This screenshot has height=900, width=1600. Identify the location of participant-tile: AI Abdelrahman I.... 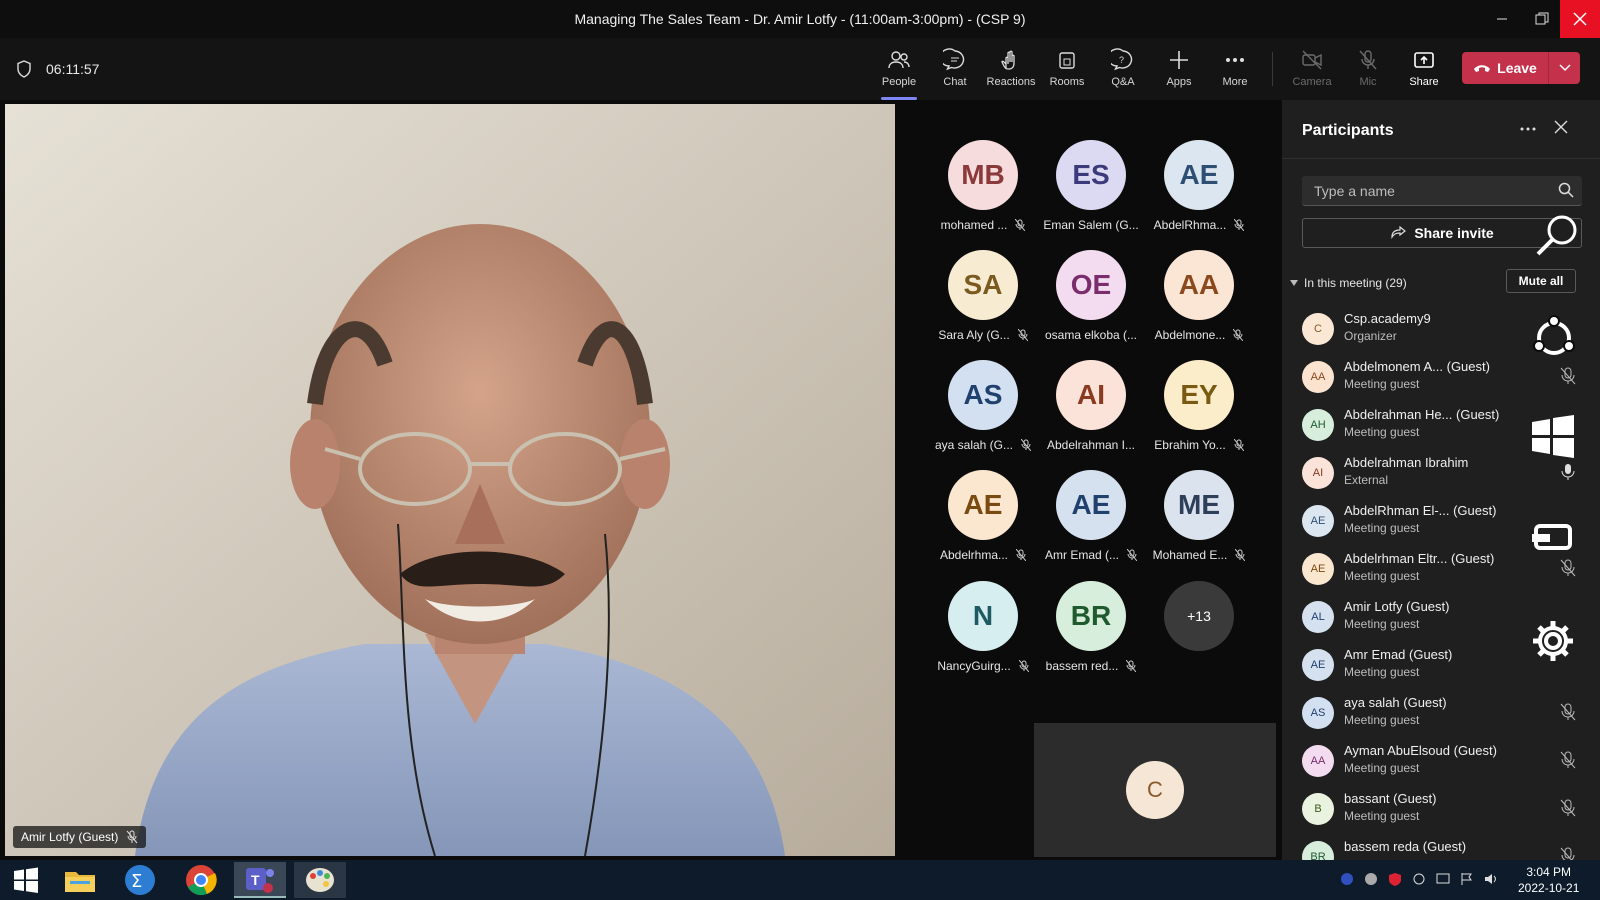
(1091, 415).